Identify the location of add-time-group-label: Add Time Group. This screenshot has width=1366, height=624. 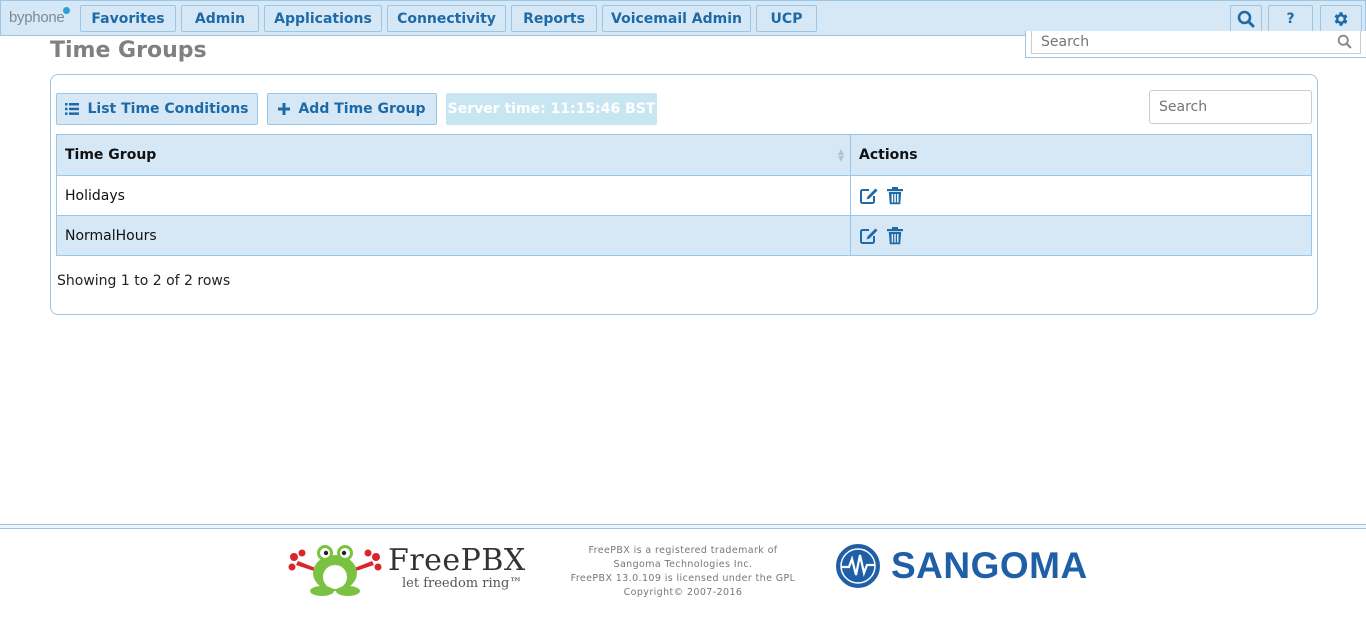
(362, 109).